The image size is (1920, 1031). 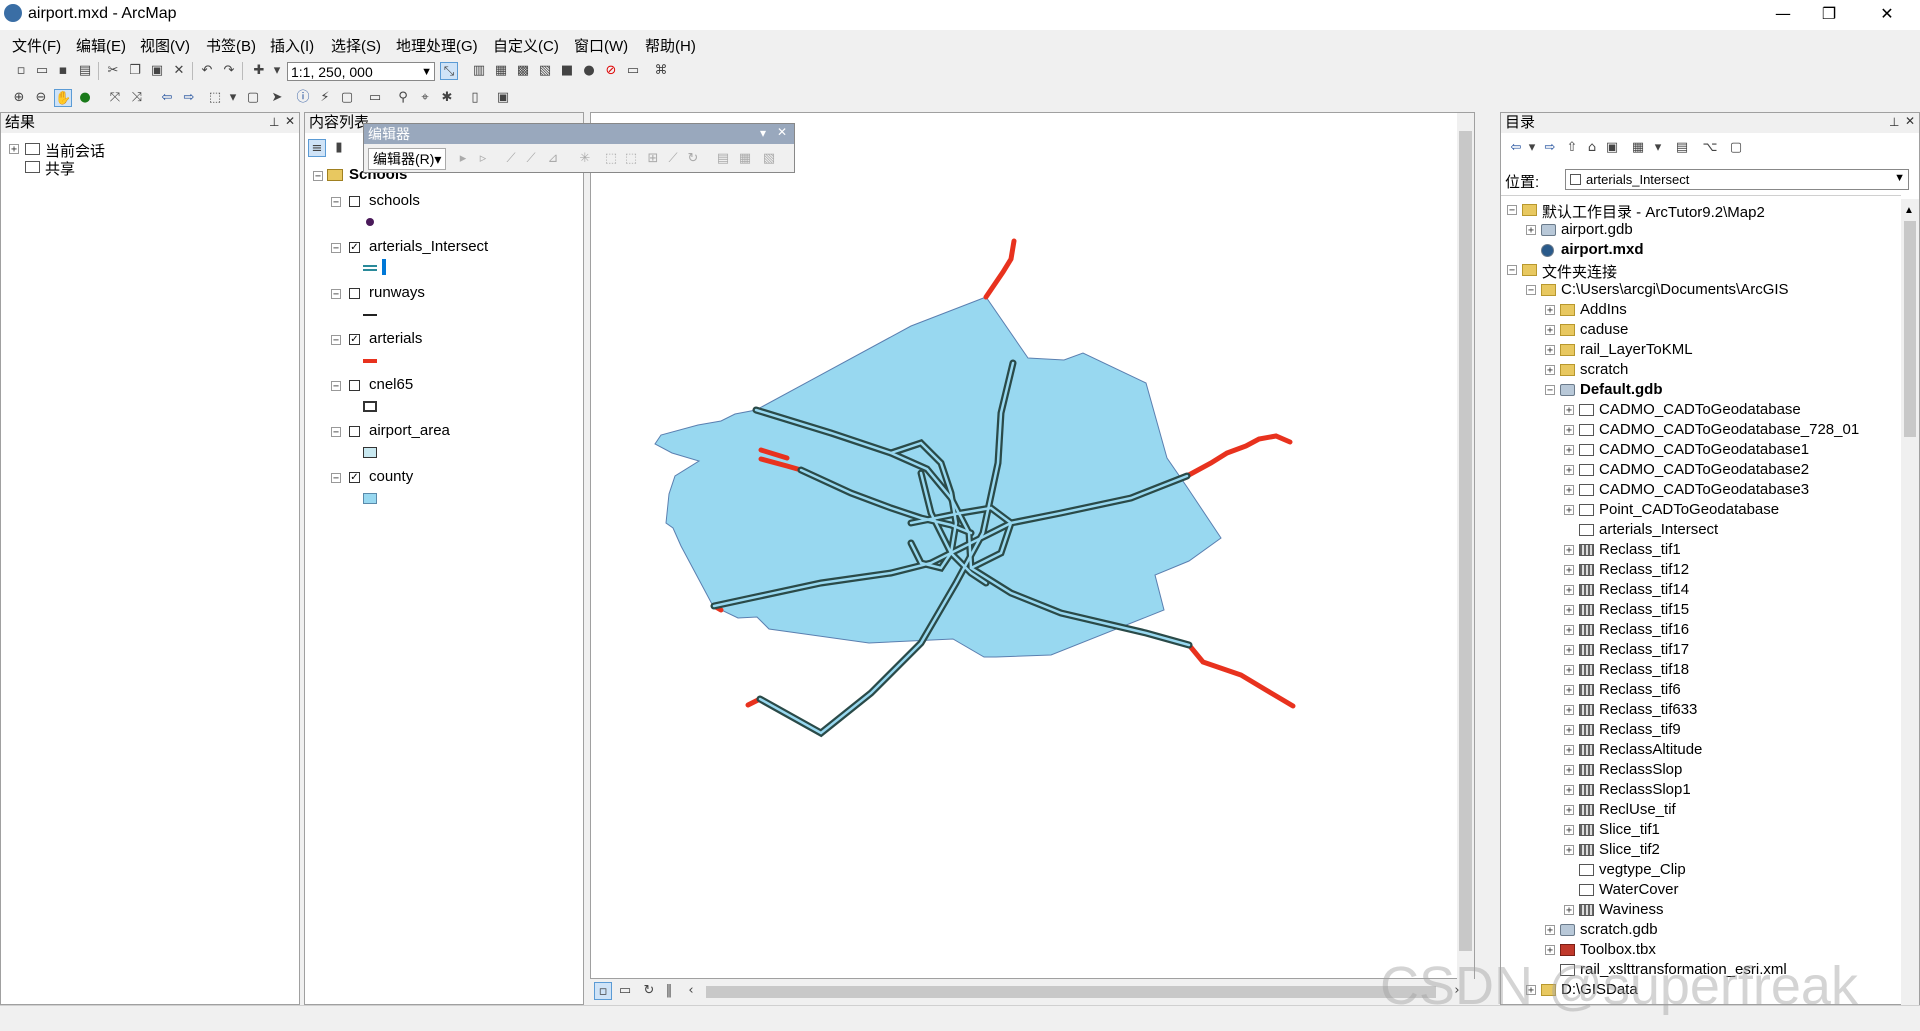 I want to click on zoom-out-icon: ⊖, so click(x=41, y=98).